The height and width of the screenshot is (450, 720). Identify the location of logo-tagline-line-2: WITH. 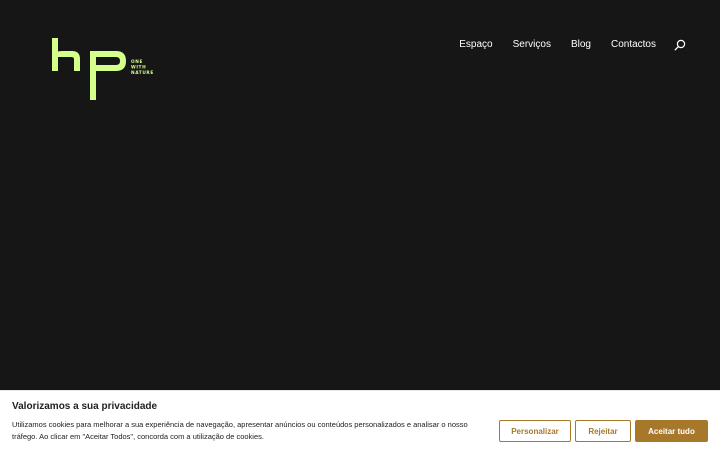
(138, 68).